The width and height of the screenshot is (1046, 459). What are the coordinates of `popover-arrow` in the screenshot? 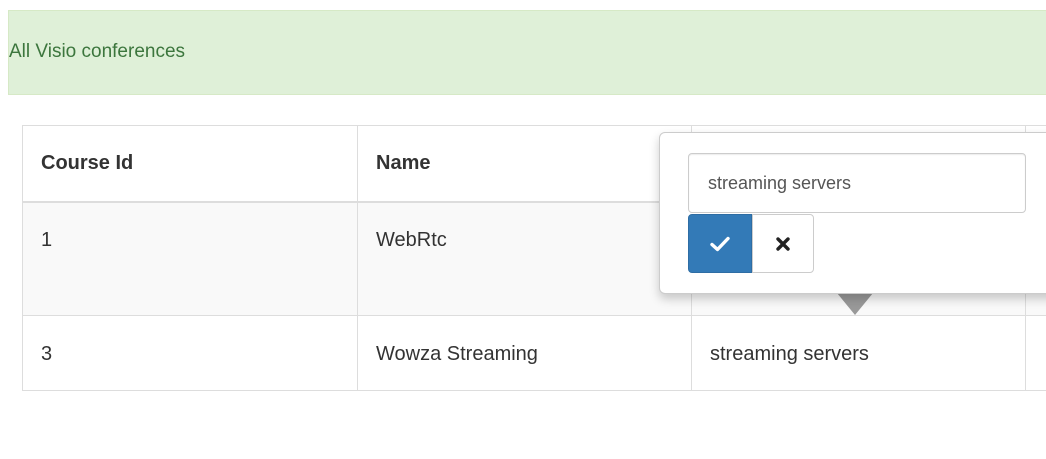 It's located at (855, 304).